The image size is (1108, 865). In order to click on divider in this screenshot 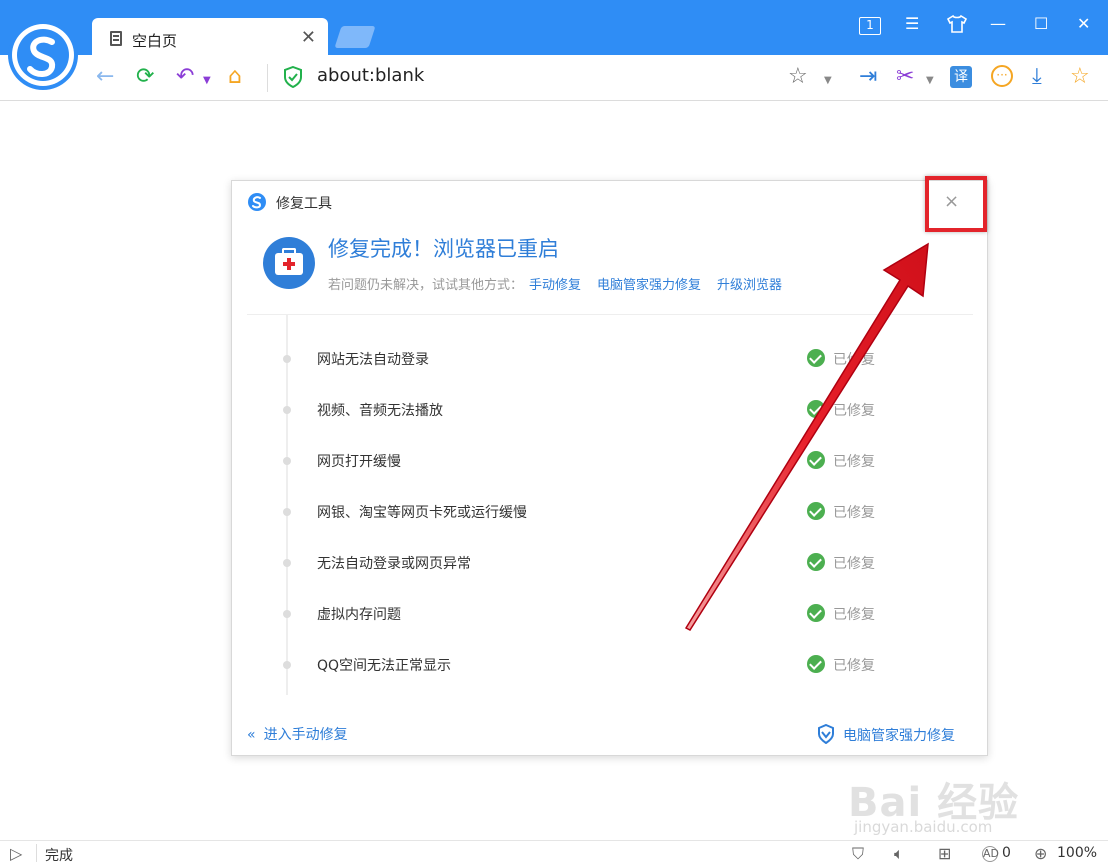, I will do `click(610, 314)`.